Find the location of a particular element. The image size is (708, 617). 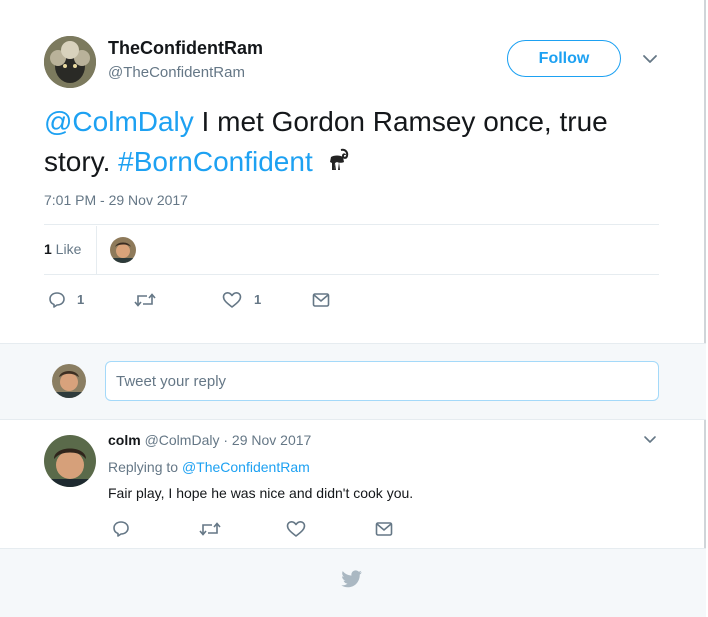

reply-input: Tweet your reply is located at coordinates (382, 381).